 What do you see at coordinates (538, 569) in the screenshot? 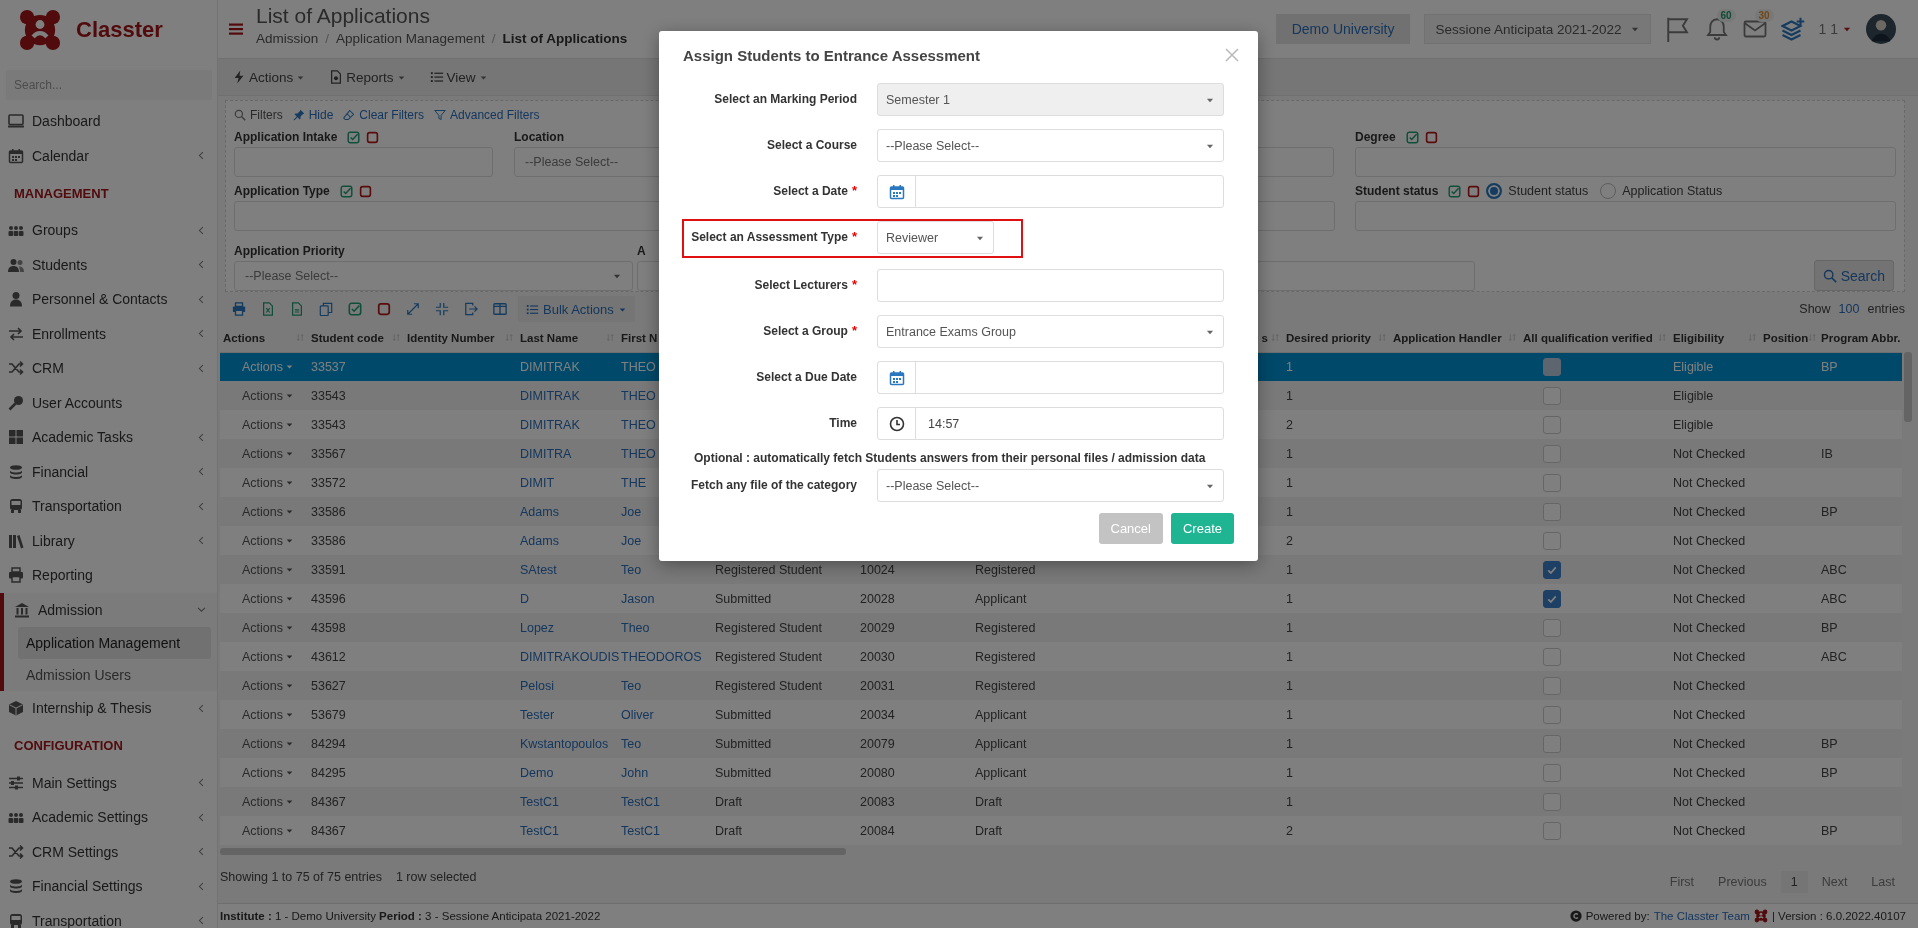
I see `name-link: SAtest` at bounding box center [538, 569].